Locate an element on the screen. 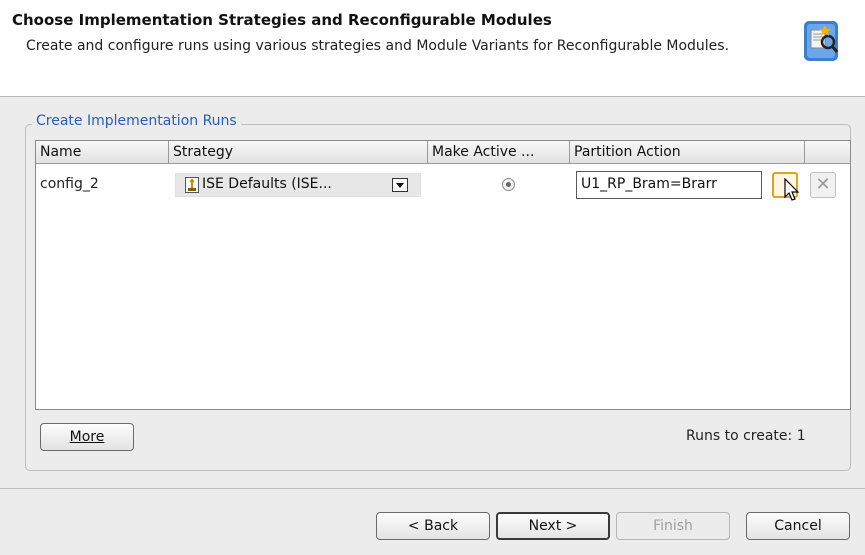 The width and height of the screenshot is (865, 555). wizard-icon is located at coordinates (821, 41).